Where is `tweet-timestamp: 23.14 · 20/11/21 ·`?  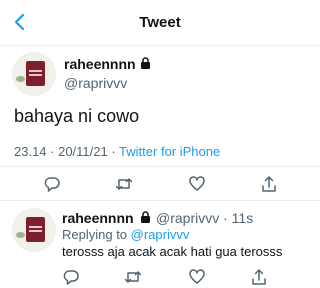 tweet-timestamp: 23.14 · 20/11/21 · is located at coordinates (67, 151).